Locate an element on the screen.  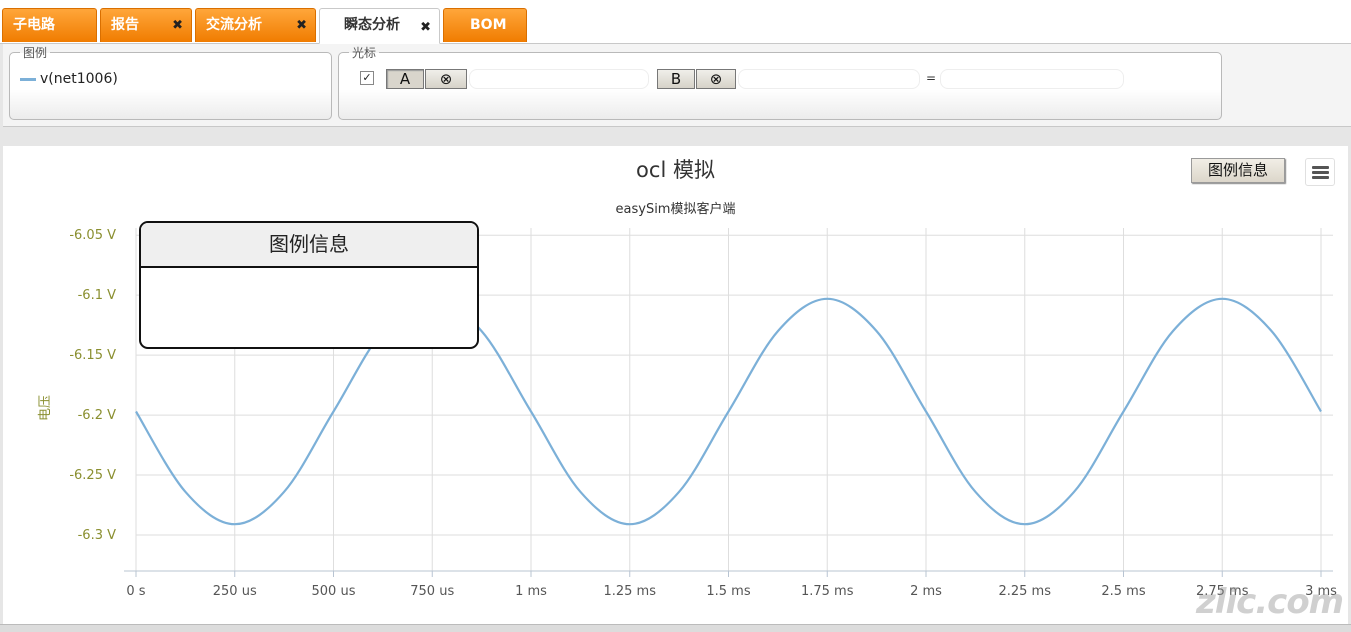
difference-equals-sign: = is located at coordinates (931, 78).